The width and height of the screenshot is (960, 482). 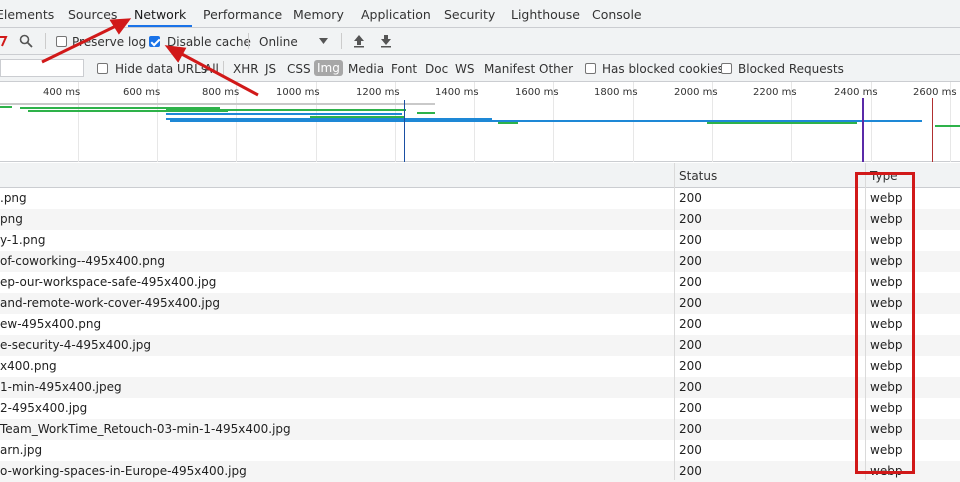 What do you see at coordinates (480, 450) in the screenshot?
I see `table-row: arn.jpg 200 webp` at bounding box center [480, 450].